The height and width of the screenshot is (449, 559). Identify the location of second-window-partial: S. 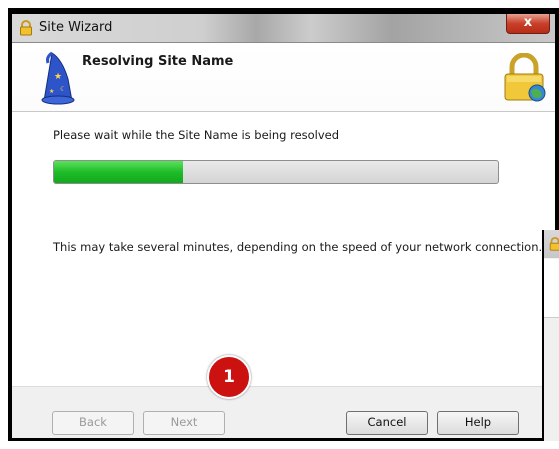
(550, 335).